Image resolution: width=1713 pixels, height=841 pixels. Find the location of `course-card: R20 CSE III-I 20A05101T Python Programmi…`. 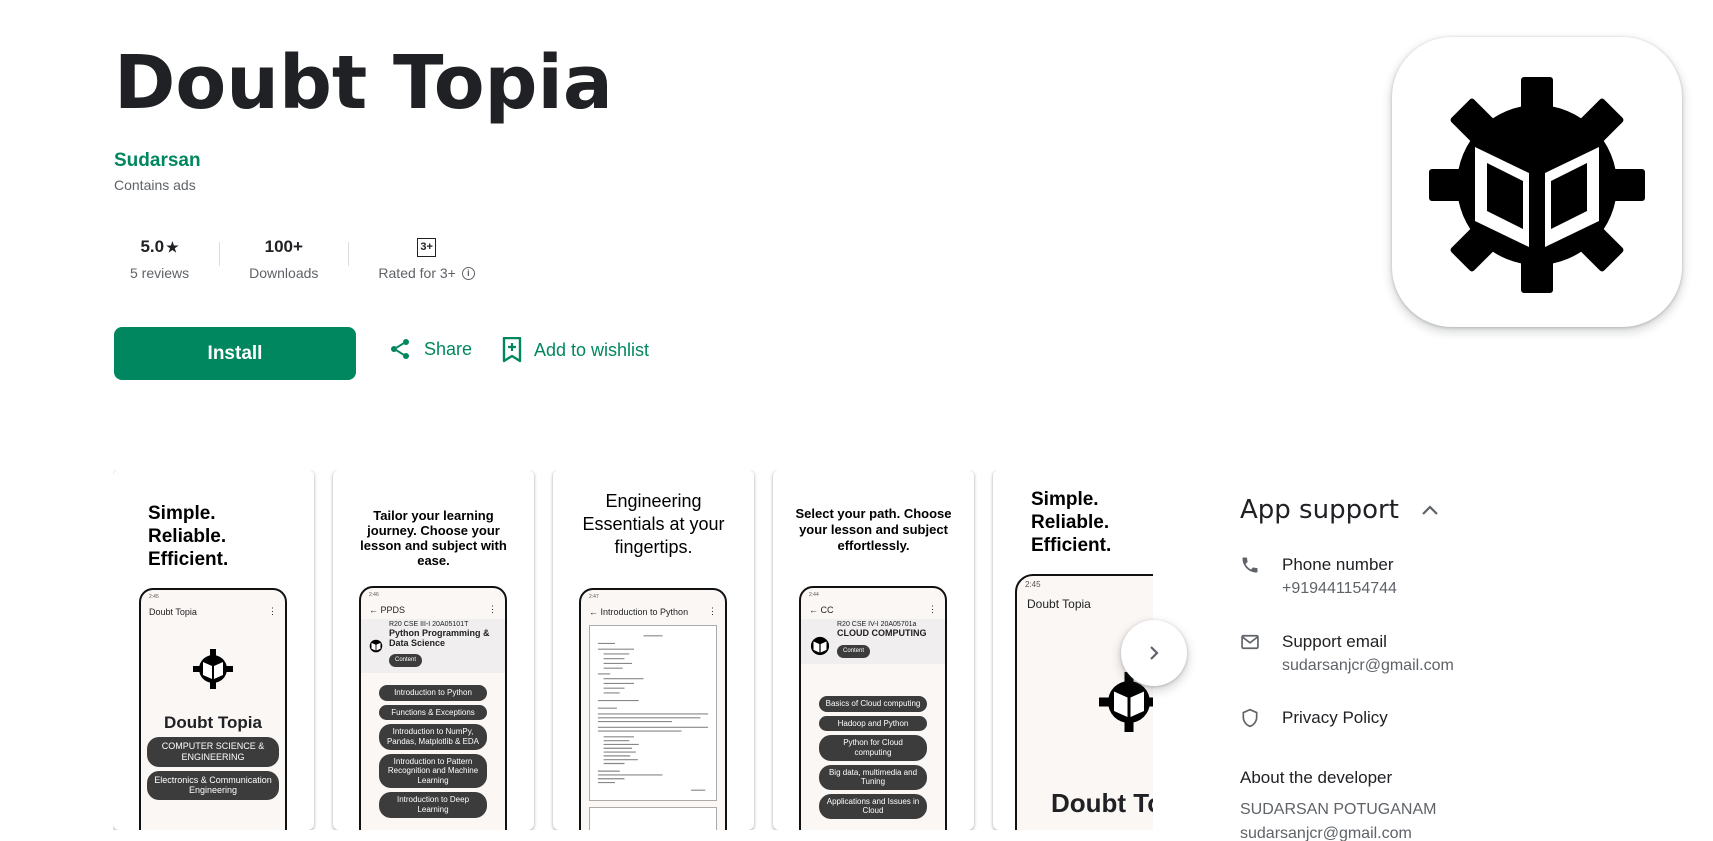

course-card: R20 CSE III-I 20A05101T Python Programmi… is located at coordinates (433, 646).